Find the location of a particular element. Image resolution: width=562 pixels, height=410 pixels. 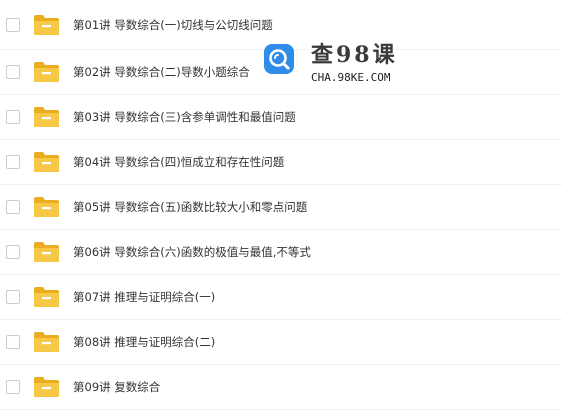

file-name: 第06讲 导数综合(六)函数的极值与最值,不等式 is located at coordinates (192, 252).